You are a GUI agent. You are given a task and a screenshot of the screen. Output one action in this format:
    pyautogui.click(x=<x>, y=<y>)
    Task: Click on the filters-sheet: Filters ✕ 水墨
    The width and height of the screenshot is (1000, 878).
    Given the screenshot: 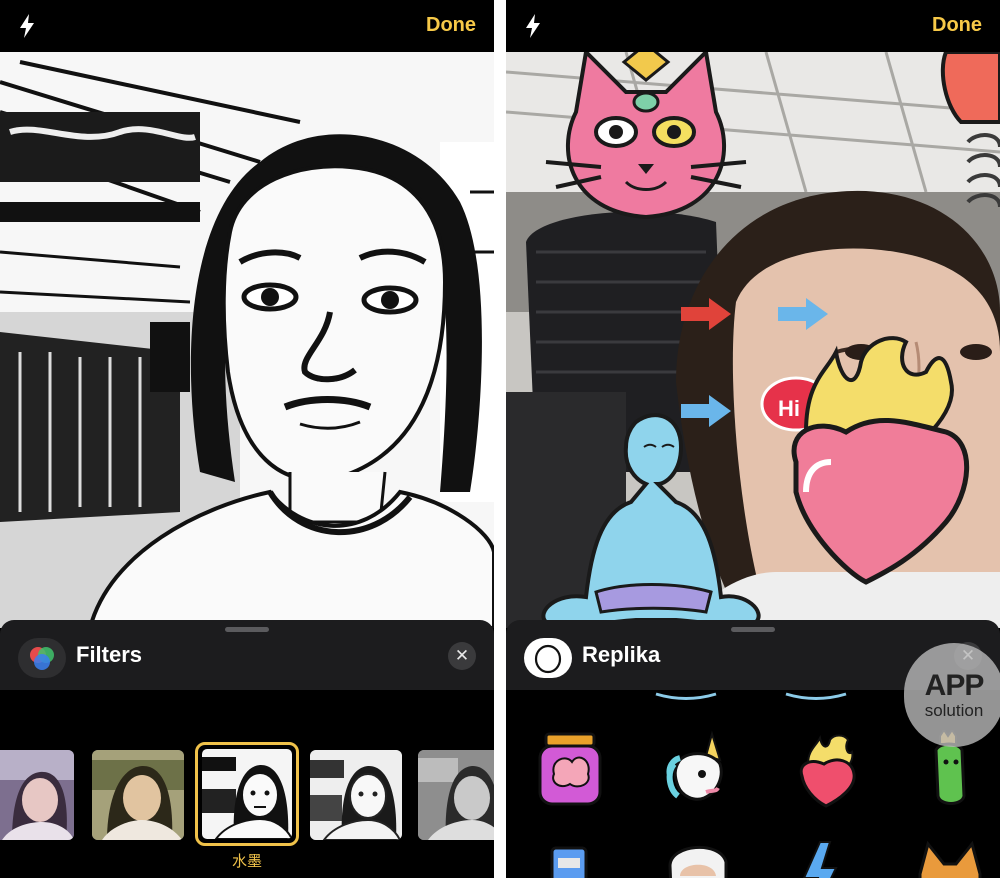 What is the action you would take?
    pyautogui.click(x=247, y=749)
    